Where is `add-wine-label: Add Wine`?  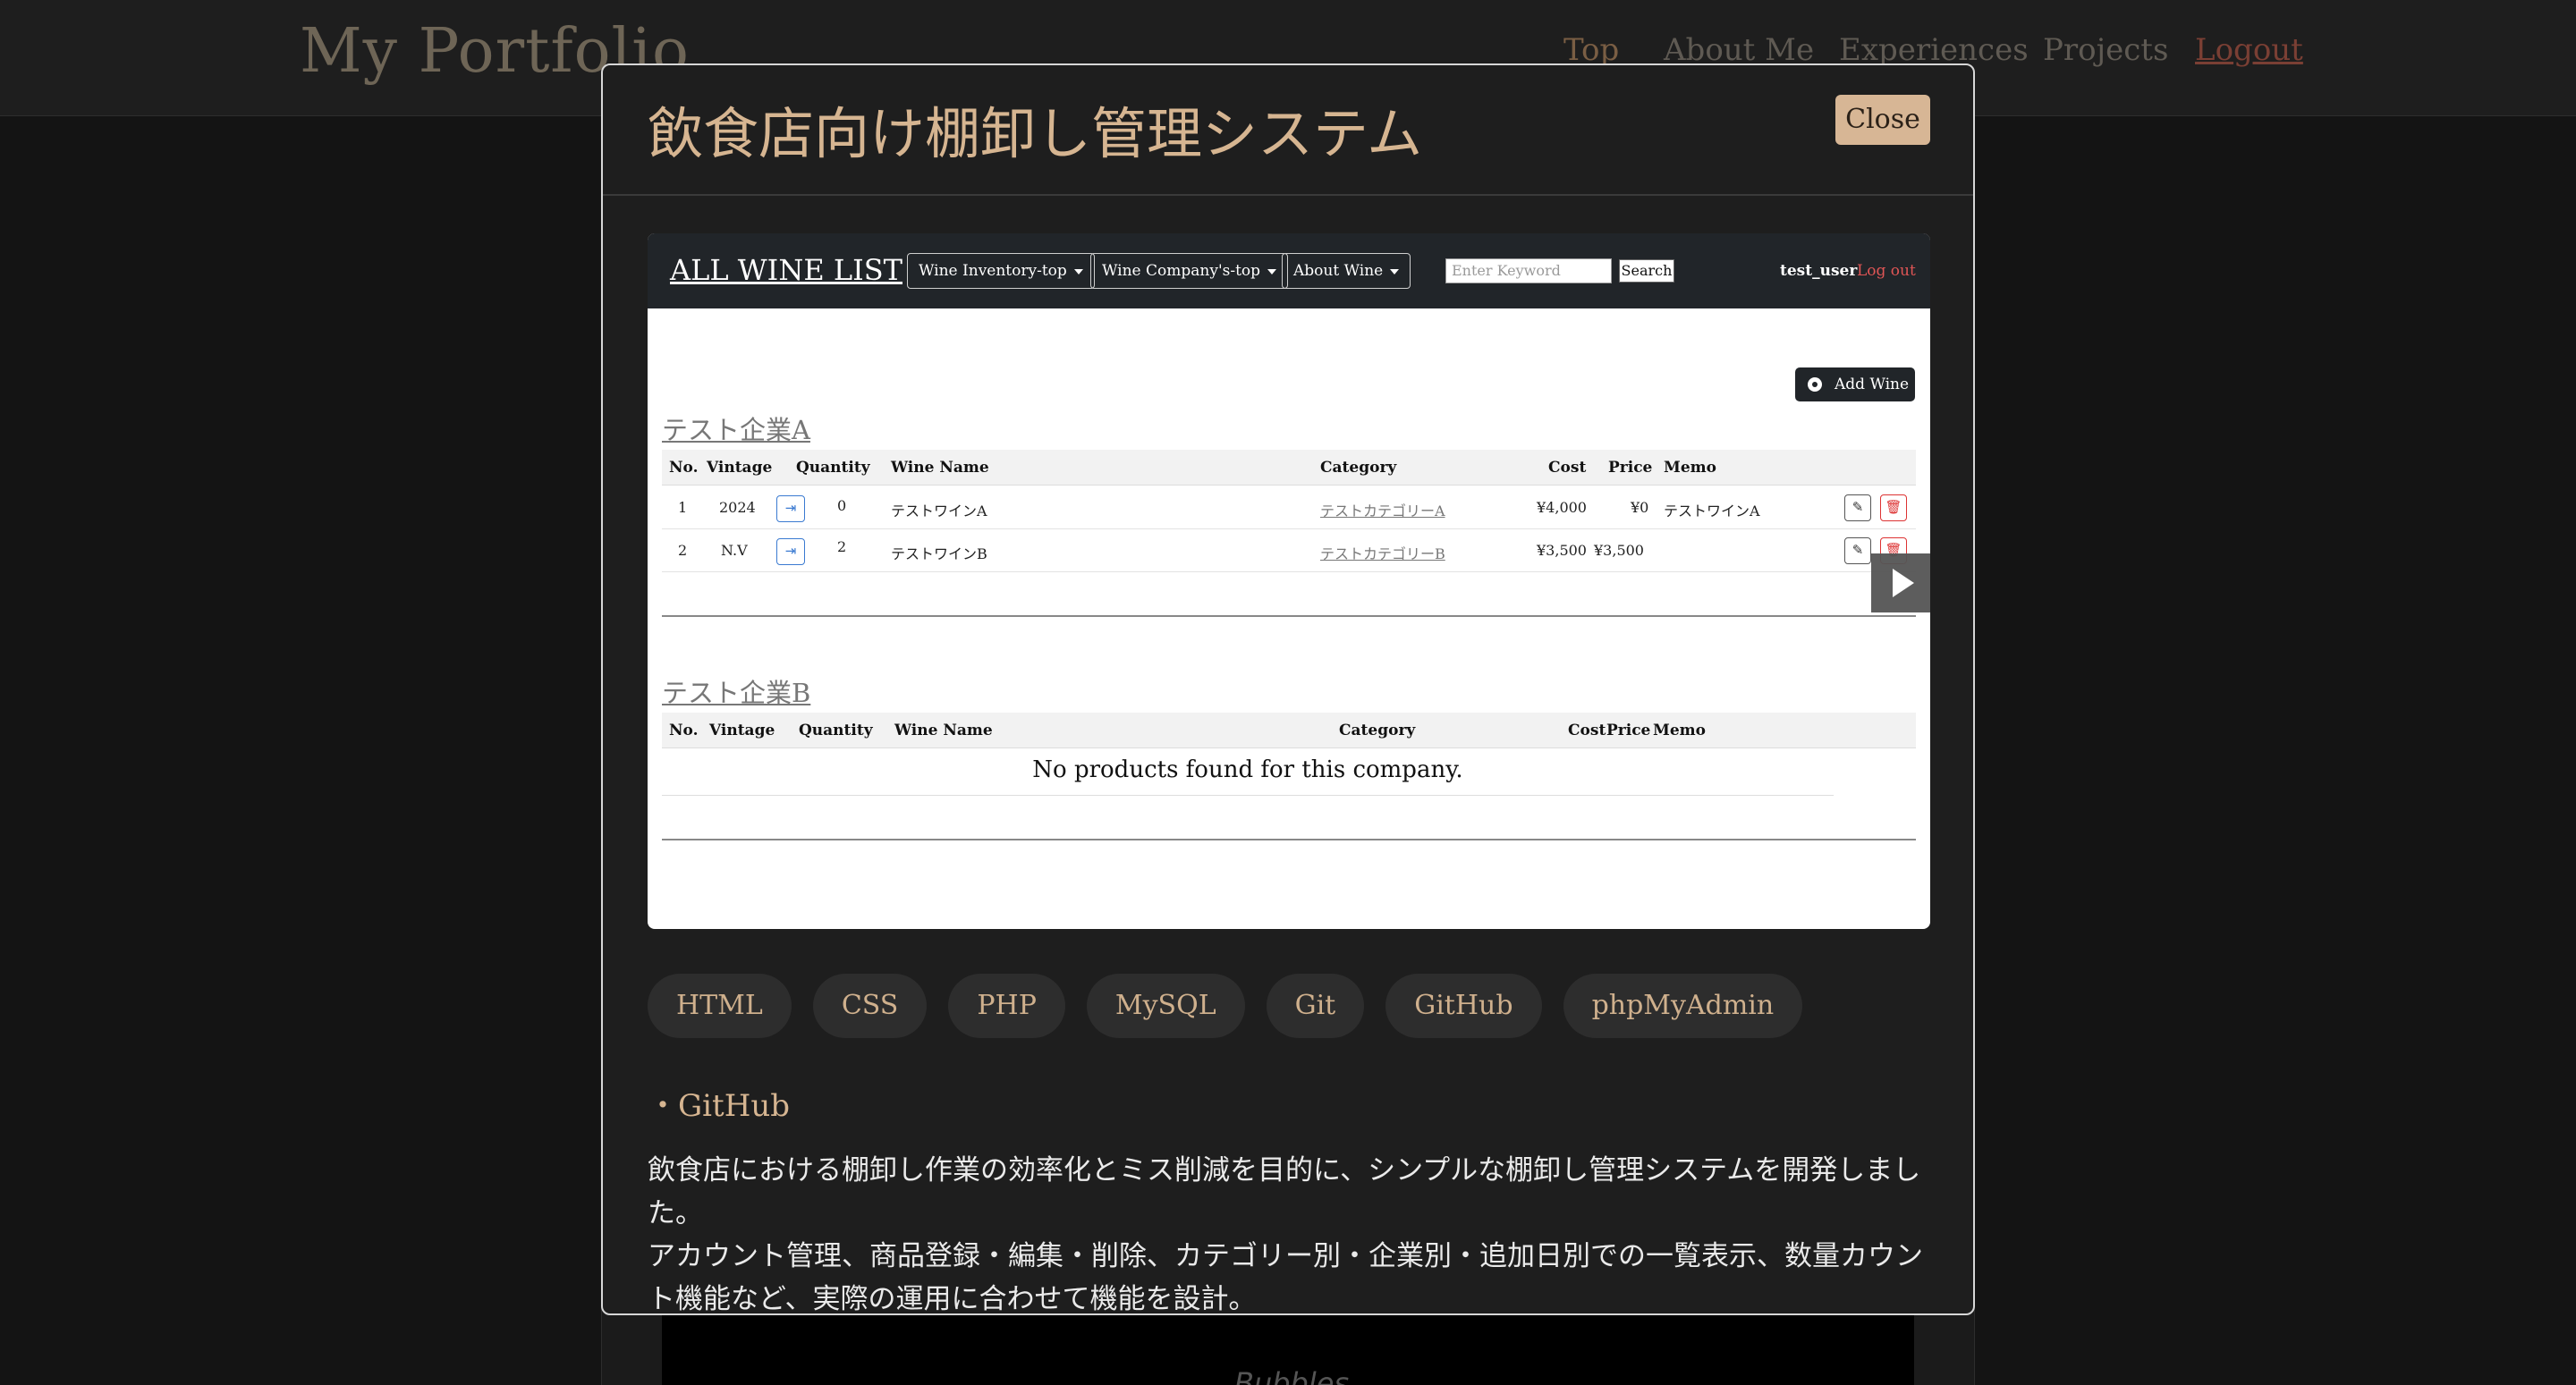
add-wine-label: Add Wine is located at coordinates (1872, 384).